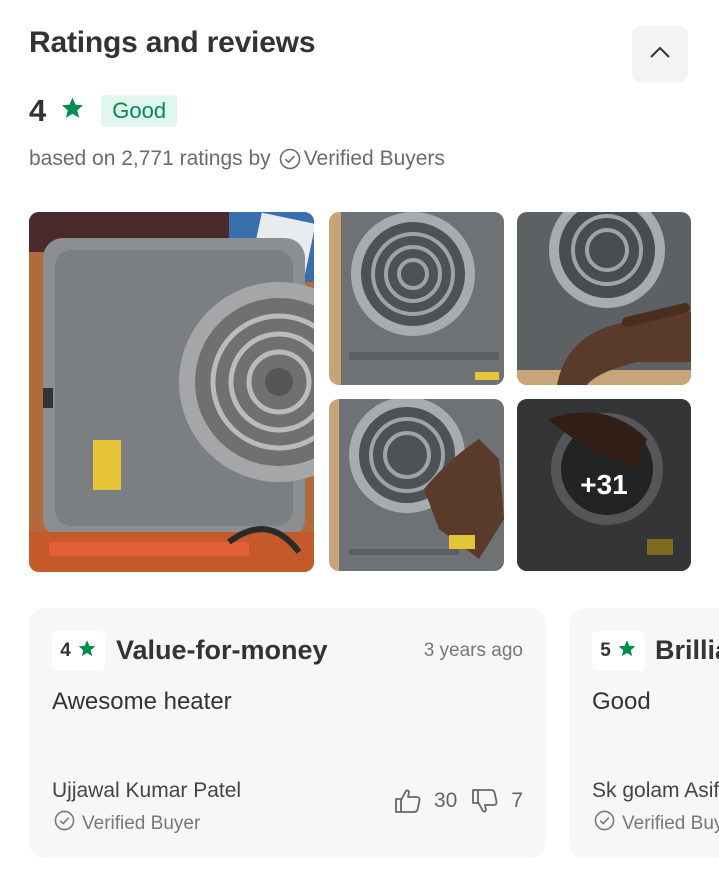 The image size is (719, 887). I want to click on review-body: Good, so click(621, 701).